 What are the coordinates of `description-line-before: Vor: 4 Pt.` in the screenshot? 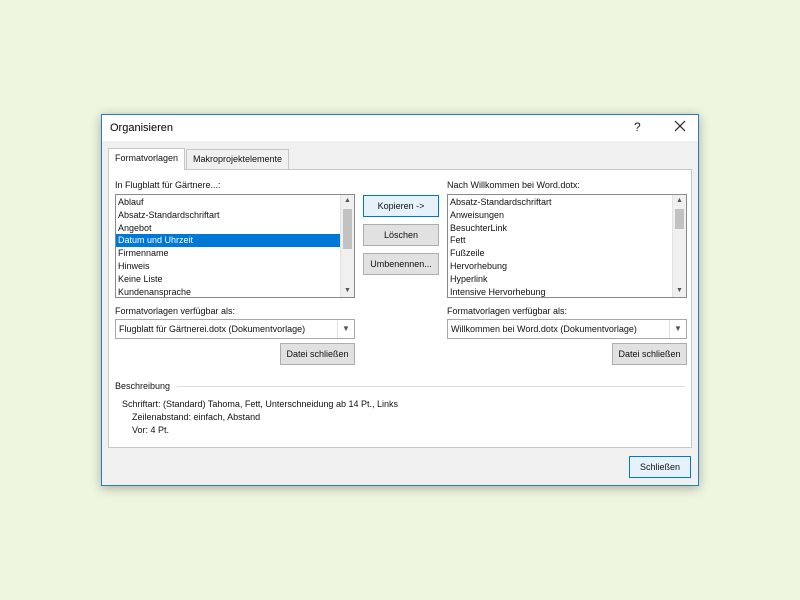 It's located at (151, 430).